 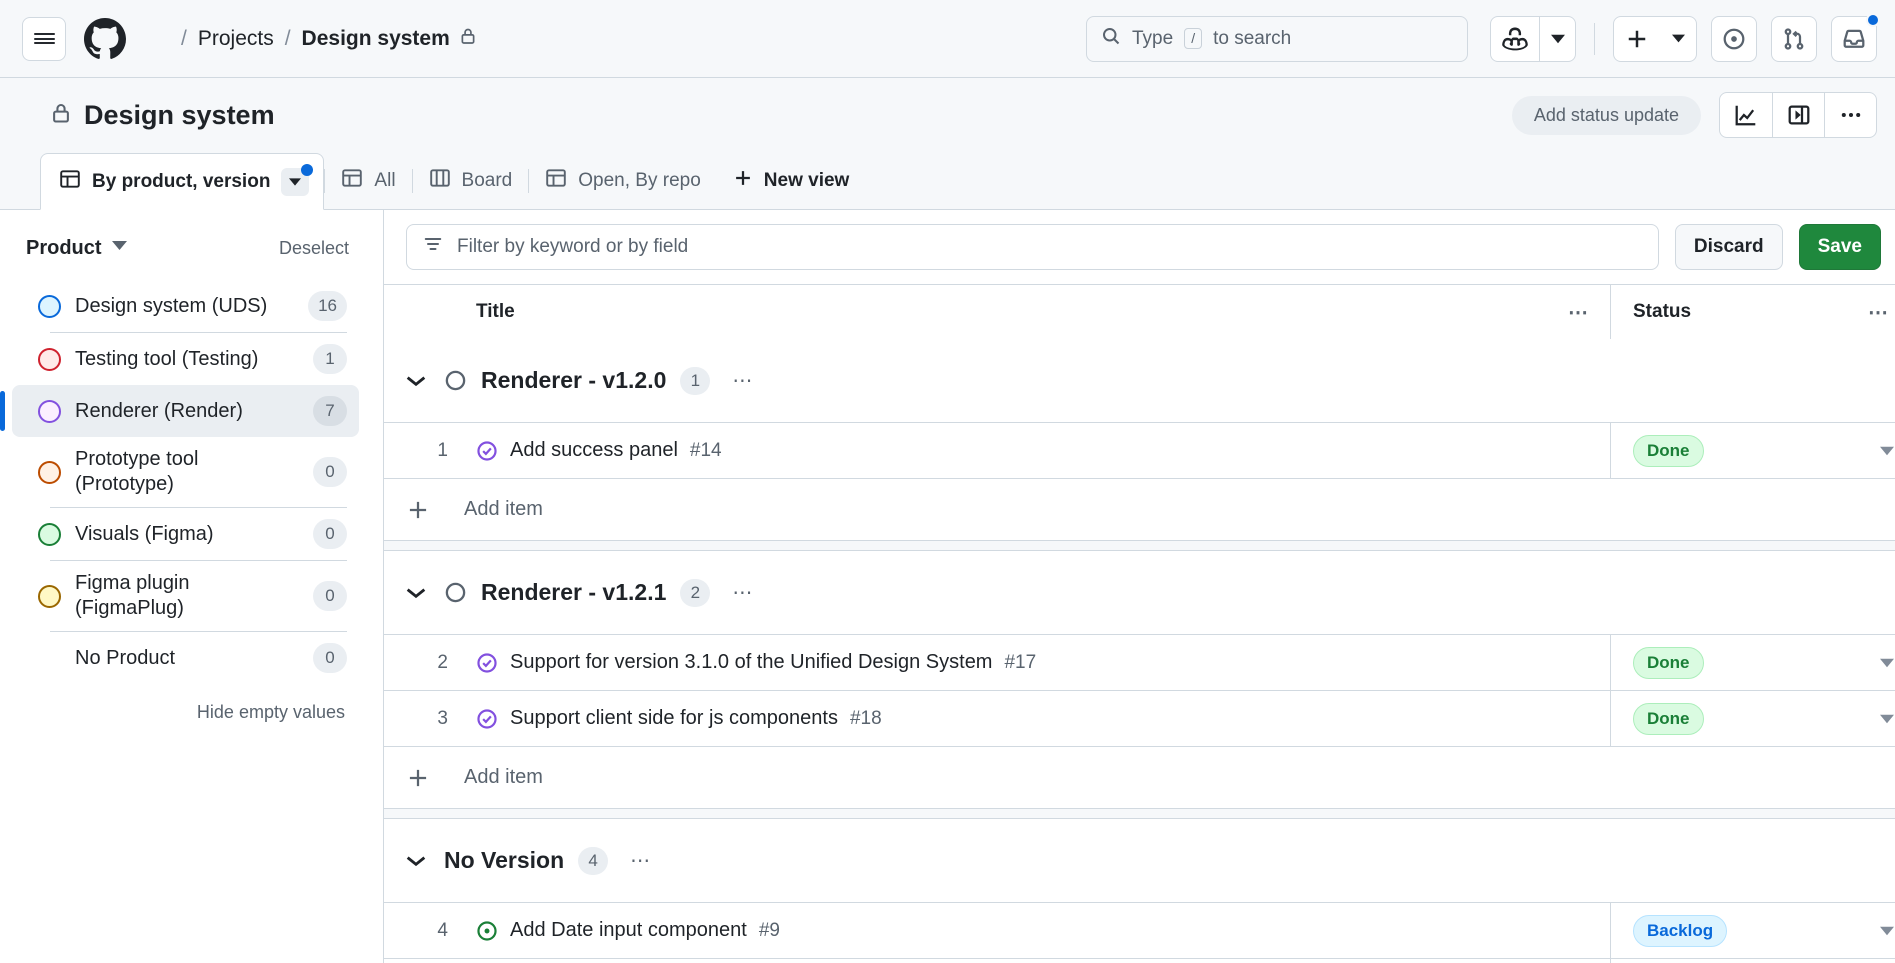 What do you see at coordinates (185, 596) in the screenshot?
I see `sidebar-item-figma-plugin: Figma plugin (FigmaPlug) 0` at bounding box center [185, 596].